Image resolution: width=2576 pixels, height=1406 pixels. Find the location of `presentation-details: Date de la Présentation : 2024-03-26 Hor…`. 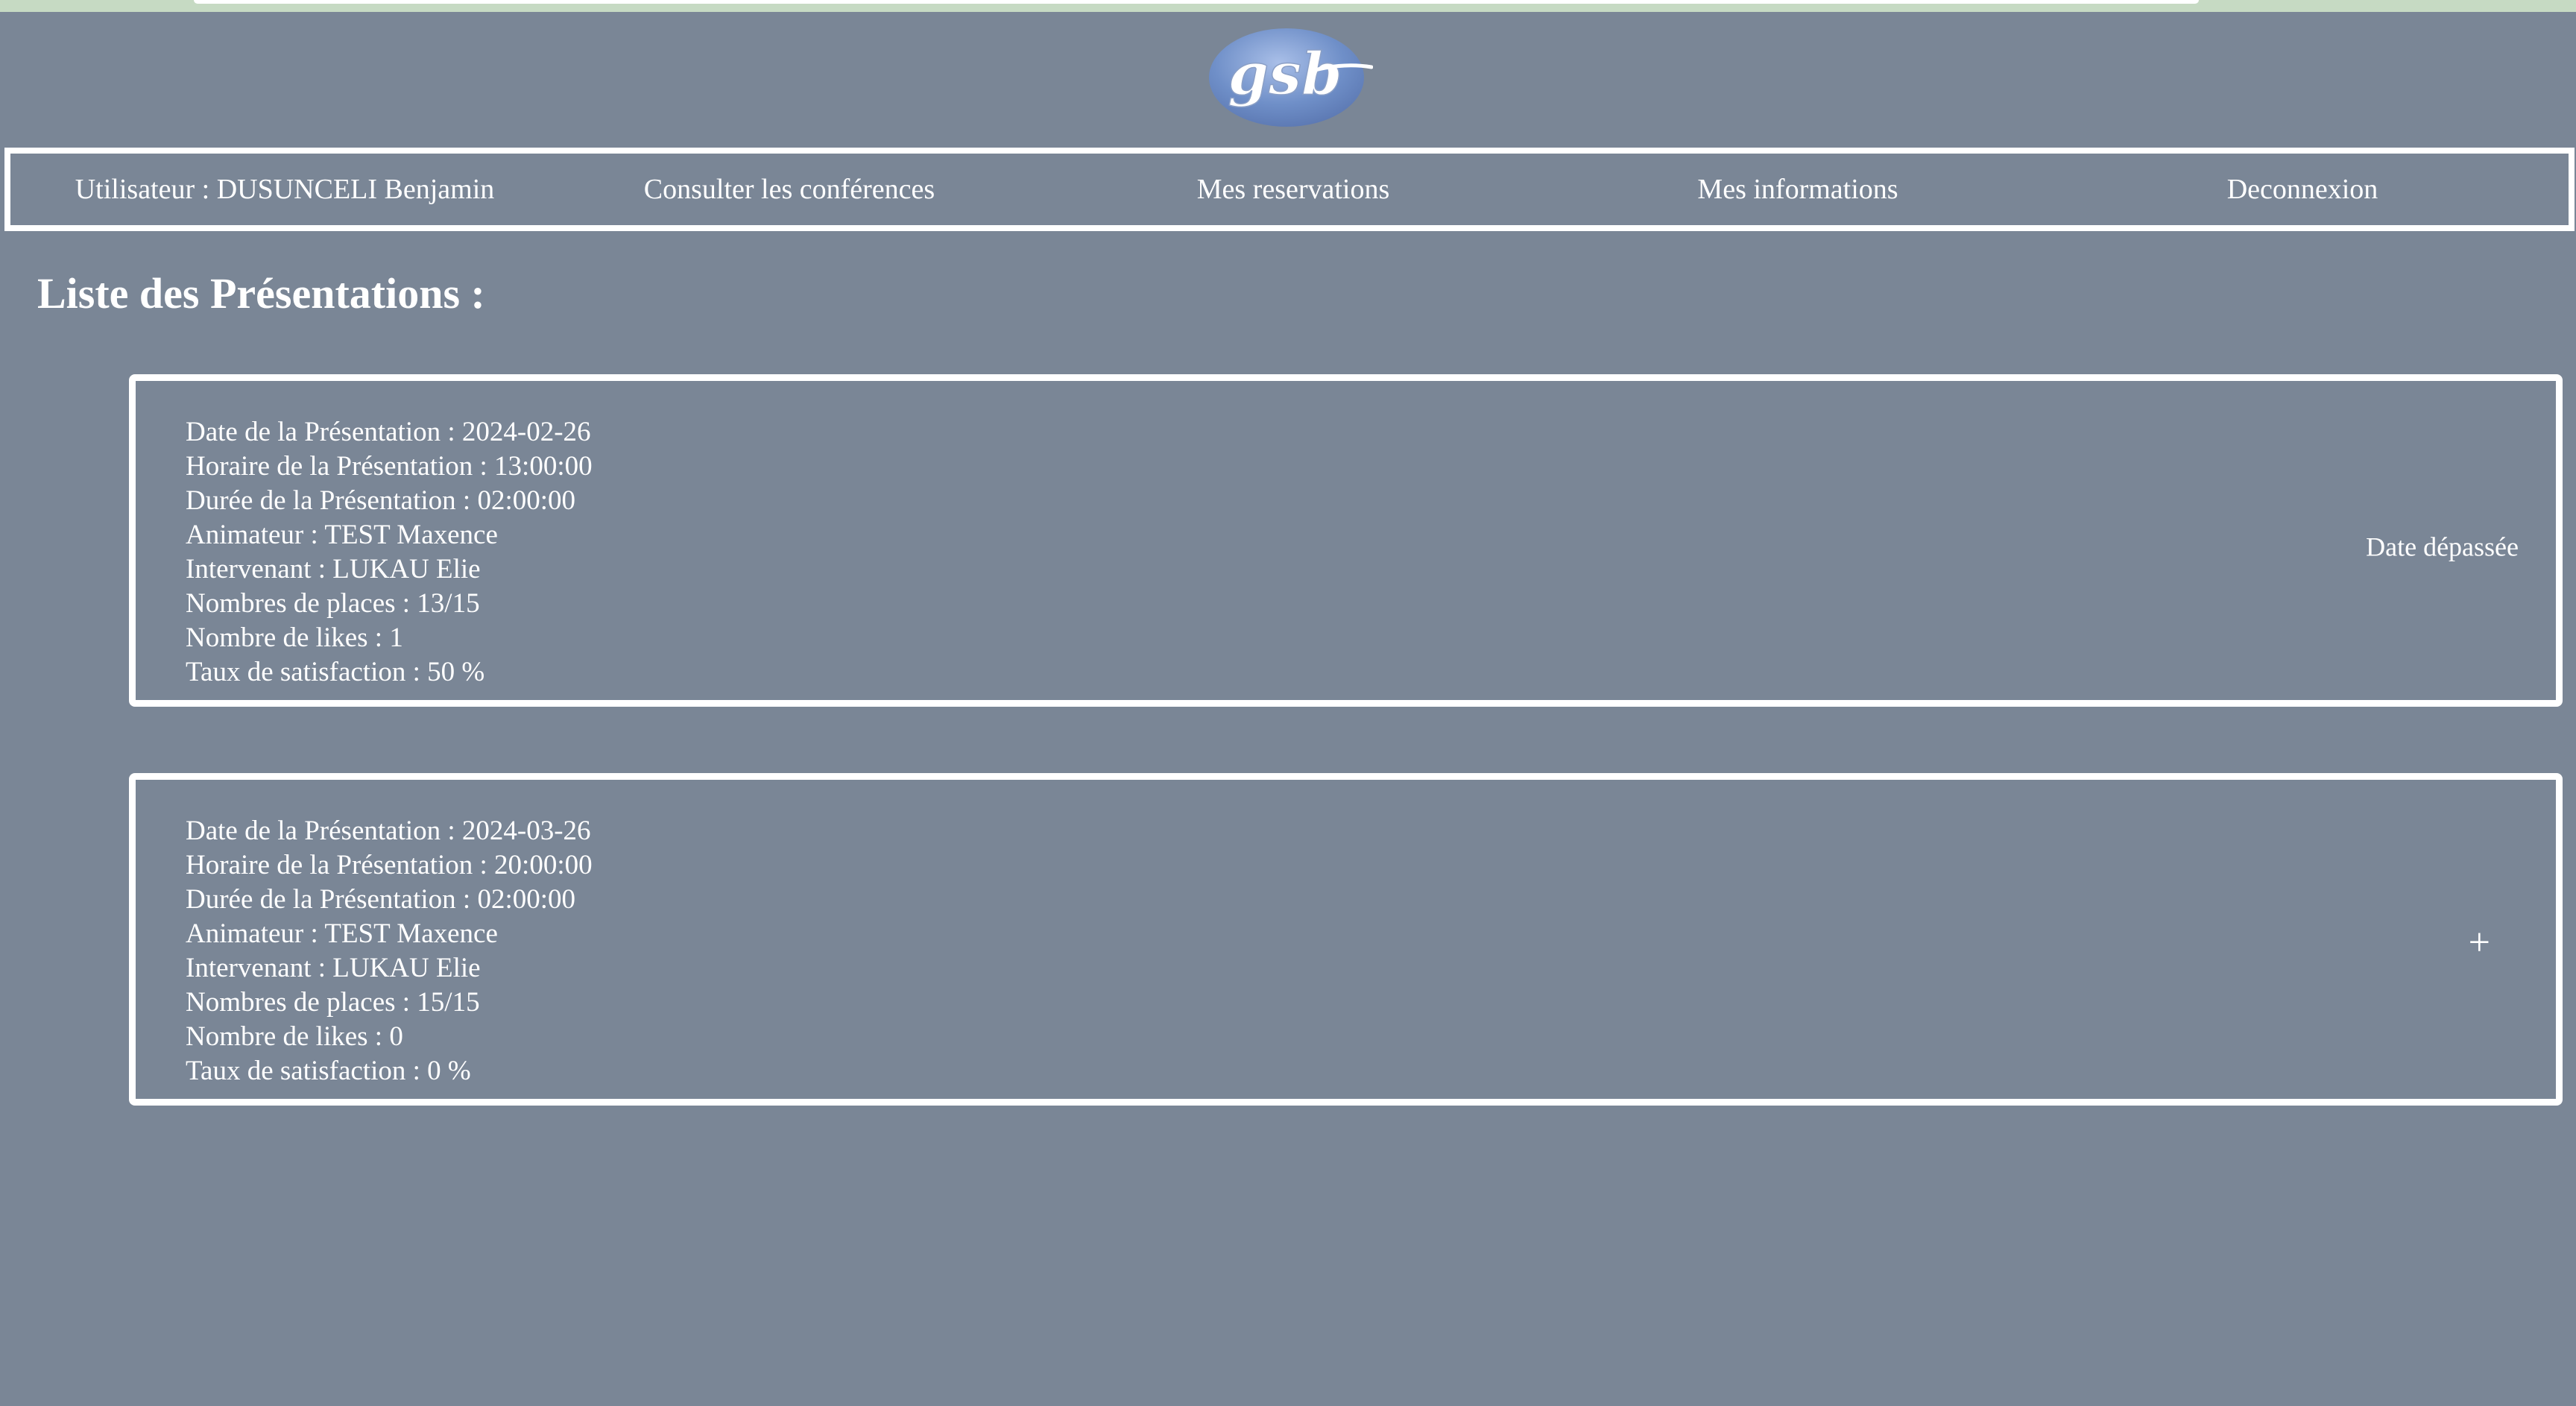

presentation-details: Date de la Présentation : 2024-03-26 Hor… is located at coordinates (390, 951).